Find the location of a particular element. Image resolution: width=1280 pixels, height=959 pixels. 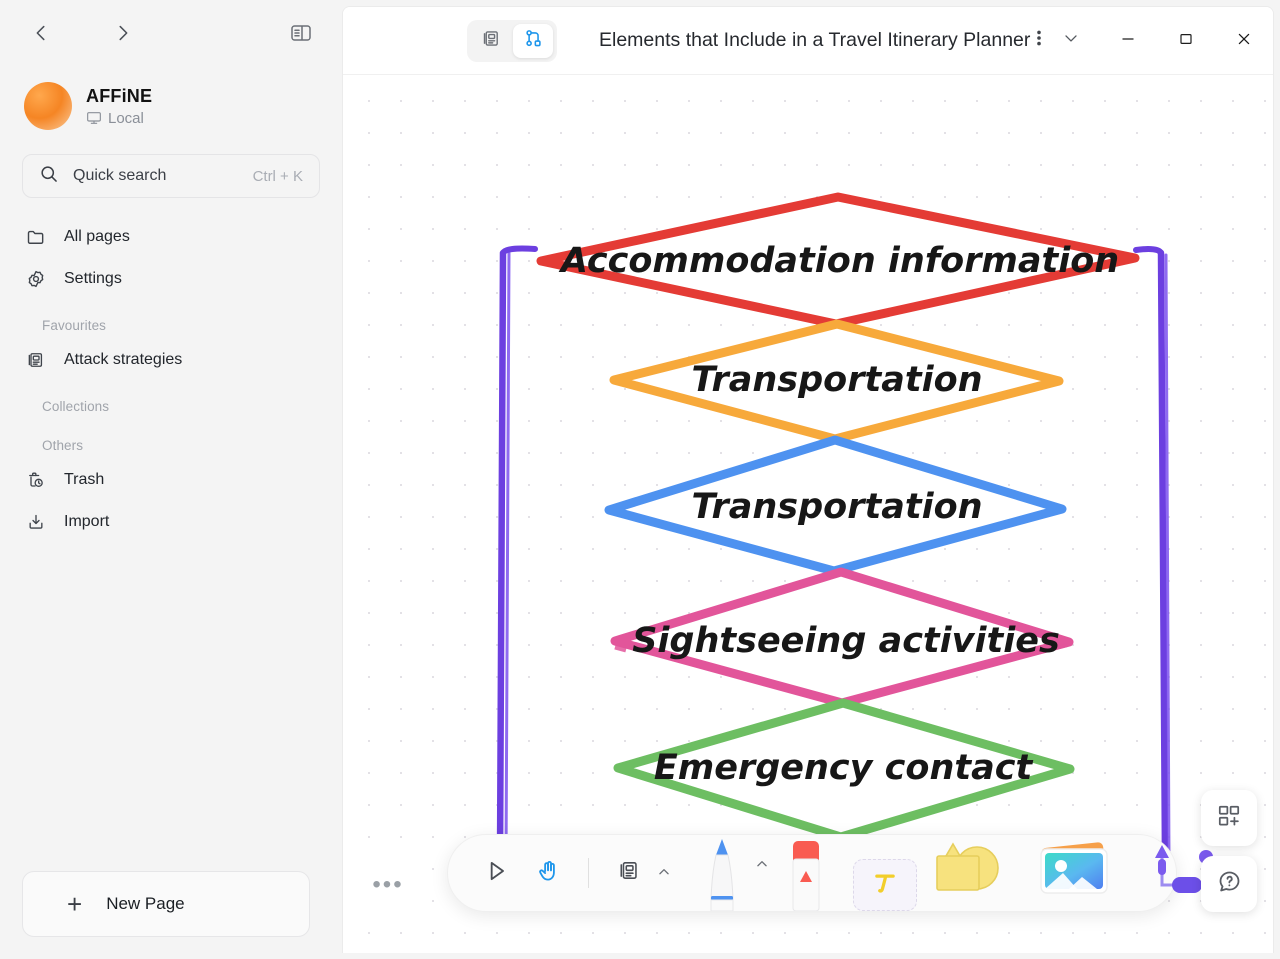

diamond-node-transportation-2: Transportation is located at coordinates (835, 505).